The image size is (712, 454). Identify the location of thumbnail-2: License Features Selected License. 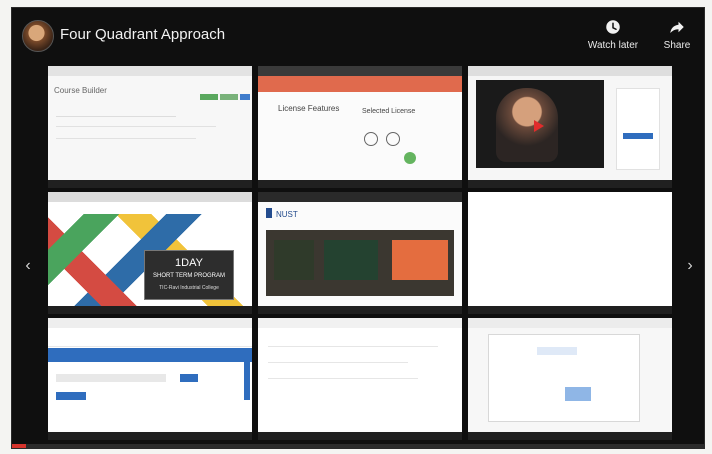
(360, 127).